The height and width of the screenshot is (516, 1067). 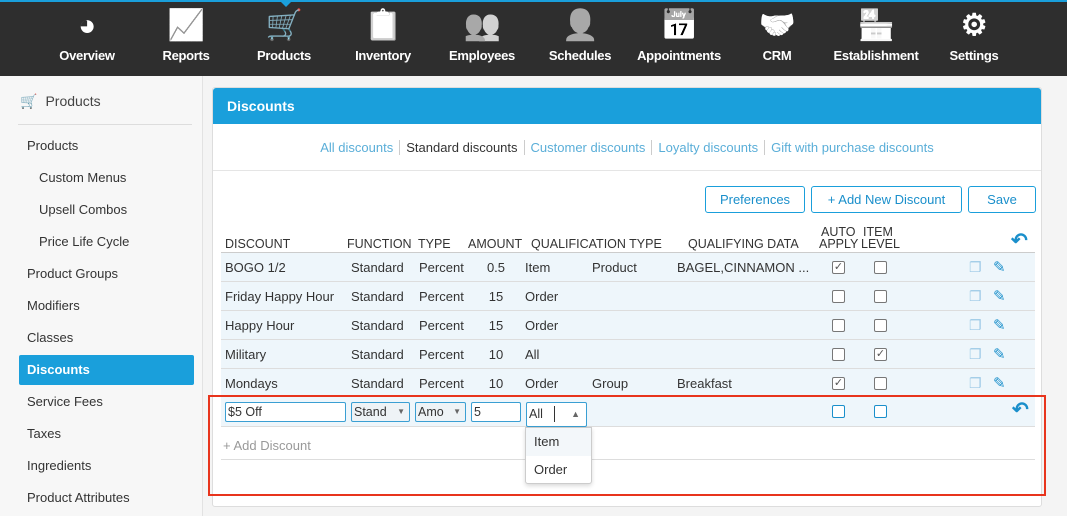 What do you see at coordinates (255, 267) in the screenshot?
I see `discount-name: BOGO 1/2` at bounding box center [255, 267].